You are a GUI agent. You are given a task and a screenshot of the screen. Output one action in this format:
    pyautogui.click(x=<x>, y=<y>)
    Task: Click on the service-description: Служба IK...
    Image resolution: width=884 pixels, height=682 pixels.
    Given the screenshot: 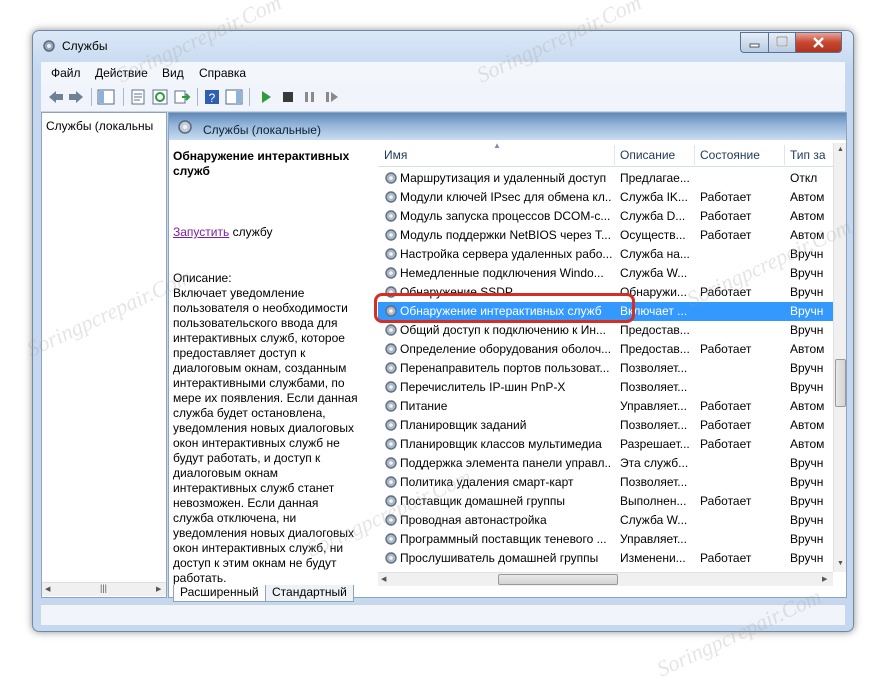 What is the action you would take?
    pyautogui.click(x=654, y=197)
    